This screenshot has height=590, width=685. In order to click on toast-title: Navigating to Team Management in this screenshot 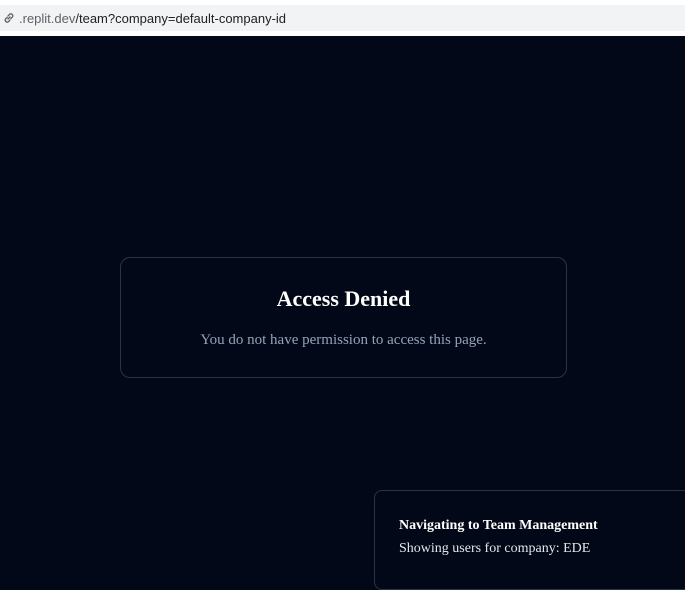, I will do `click(498, 525)`.